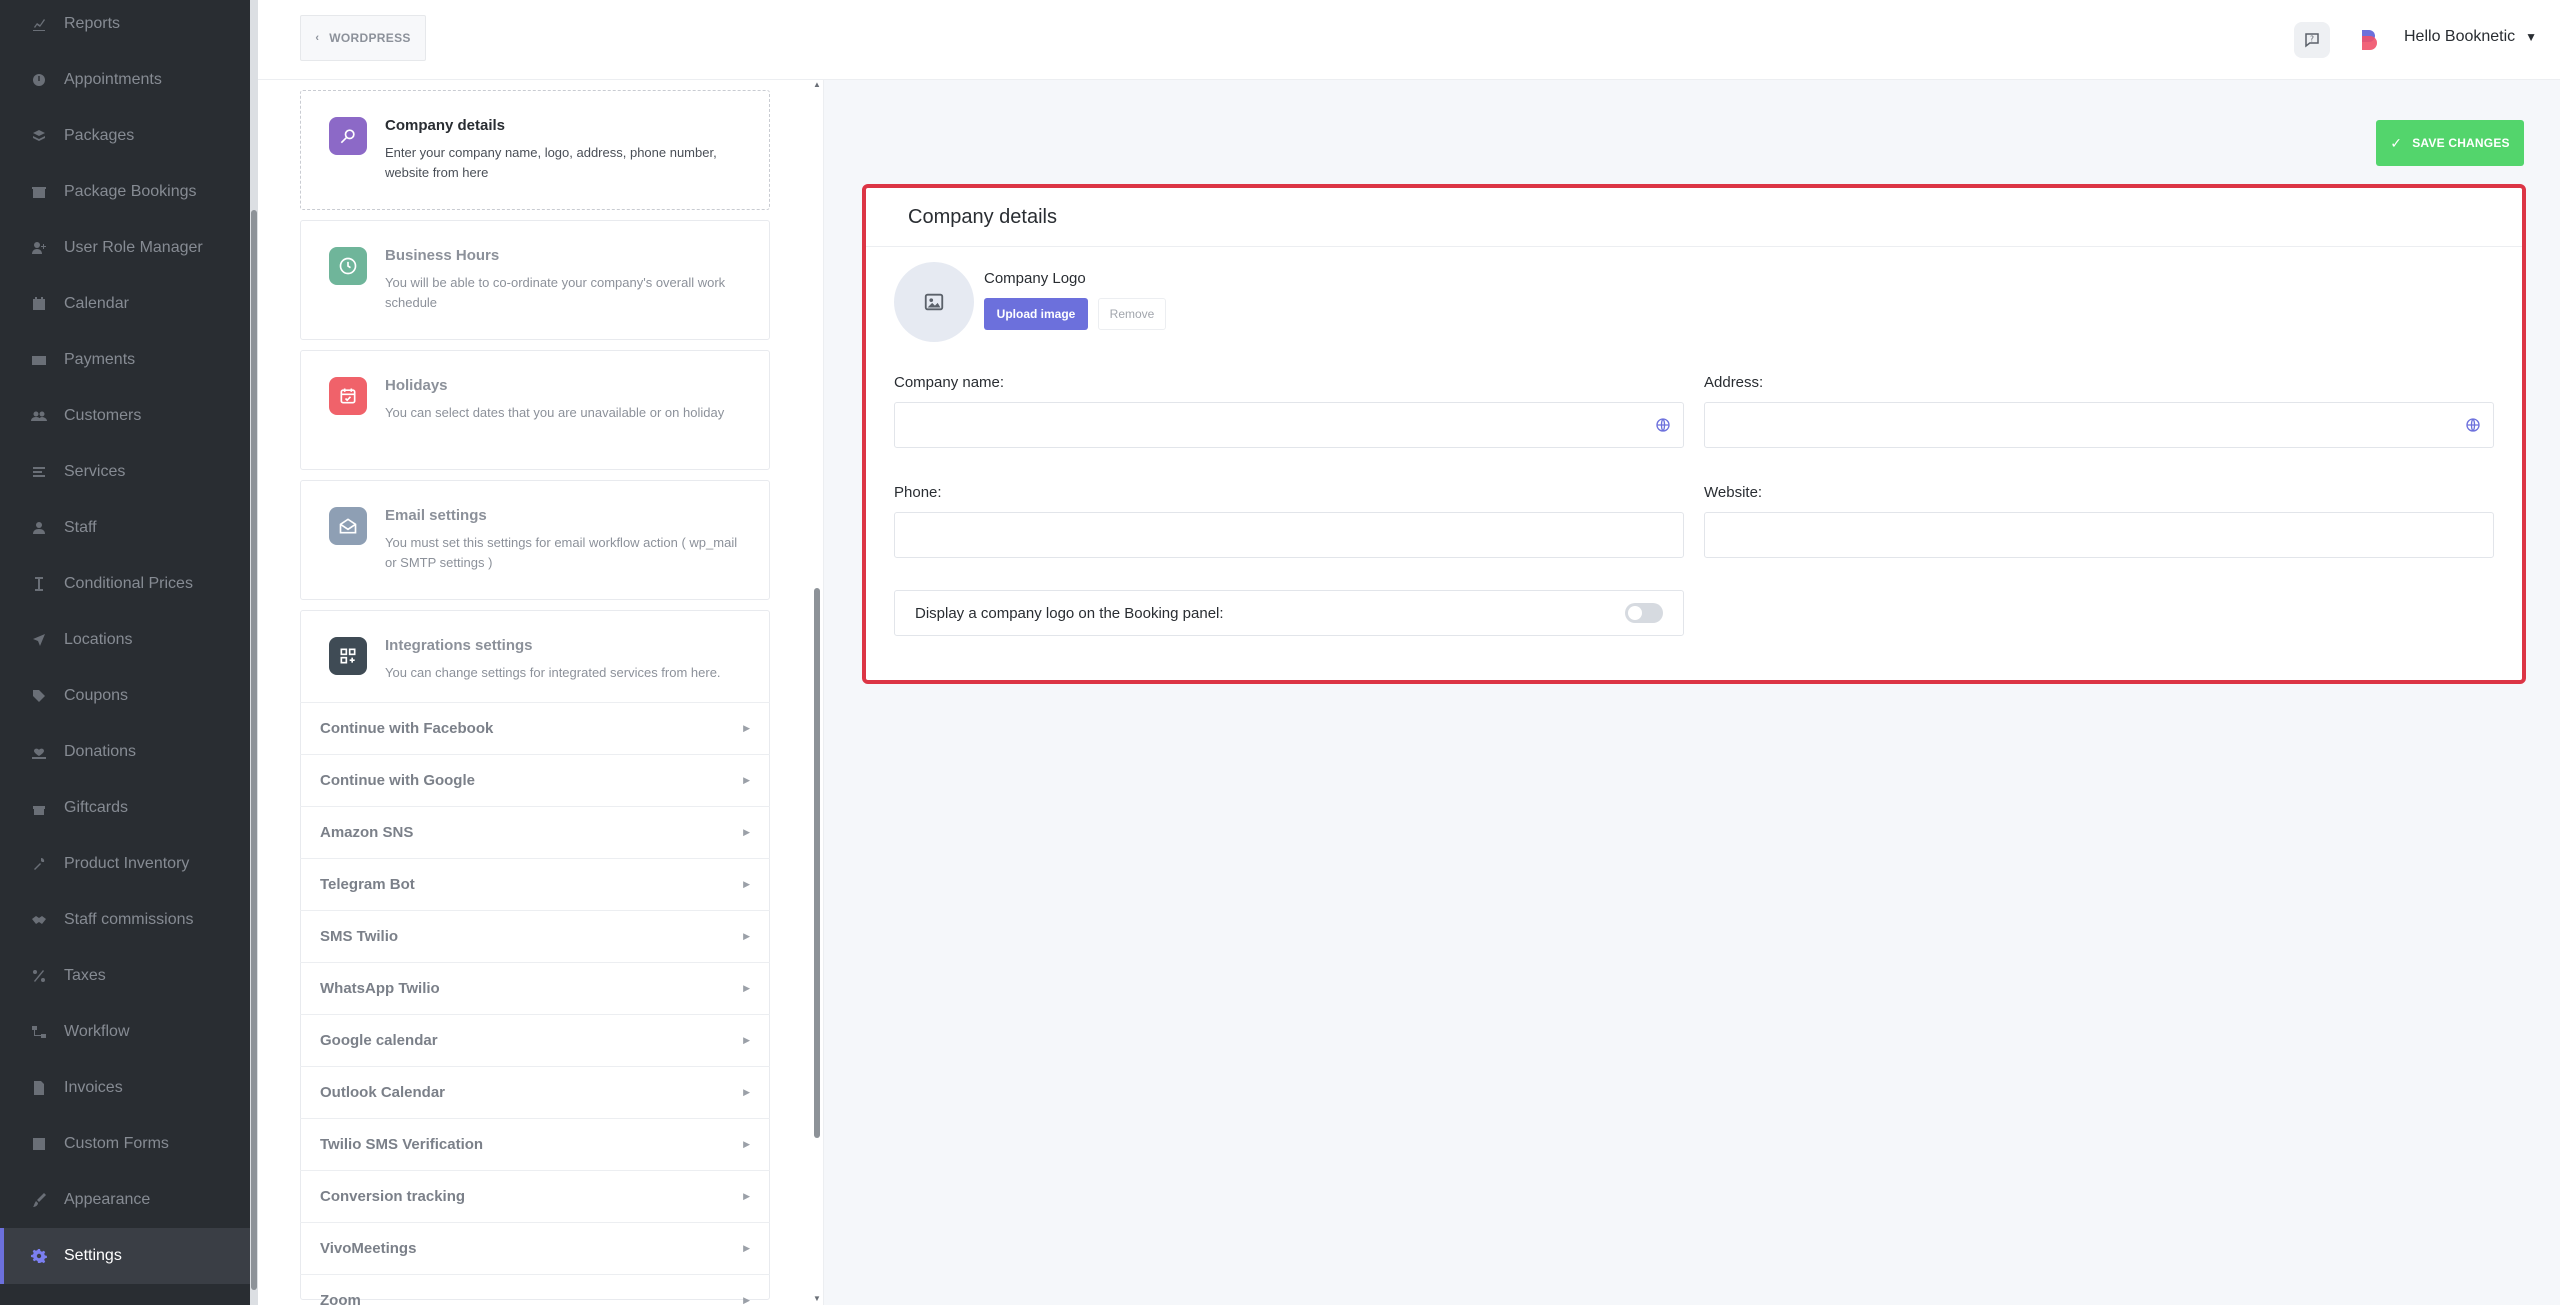 The image size is (2560, 1305). I want to click on sidebar-item-product-inventory: Product Inventory, so click(125, 864).